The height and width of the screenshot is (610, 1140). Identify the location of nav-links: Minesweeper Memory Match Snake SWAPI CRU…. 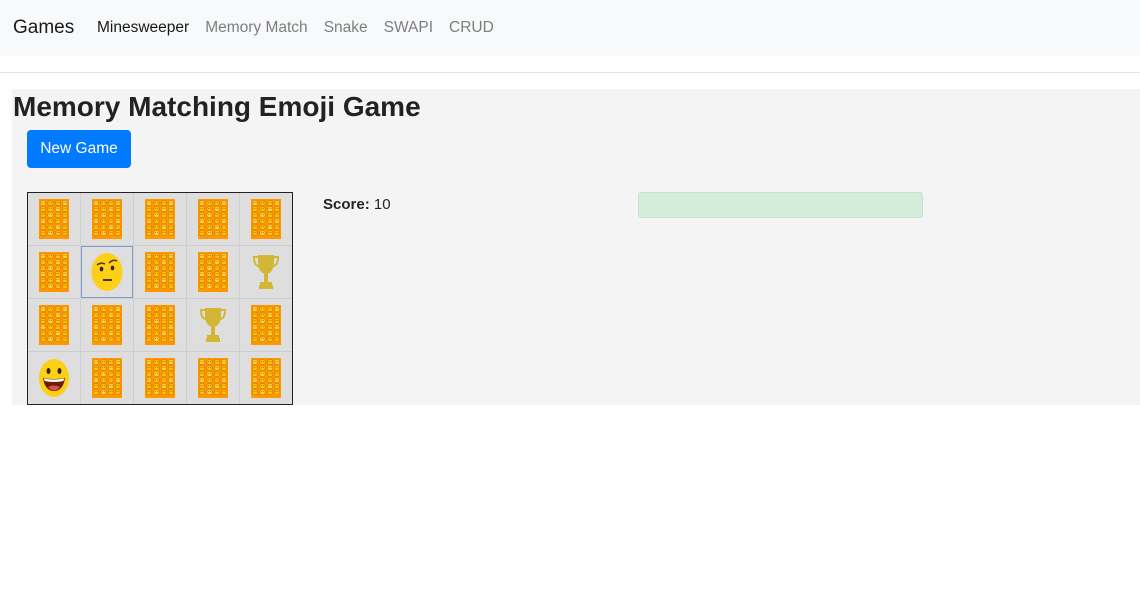
(303, 28).